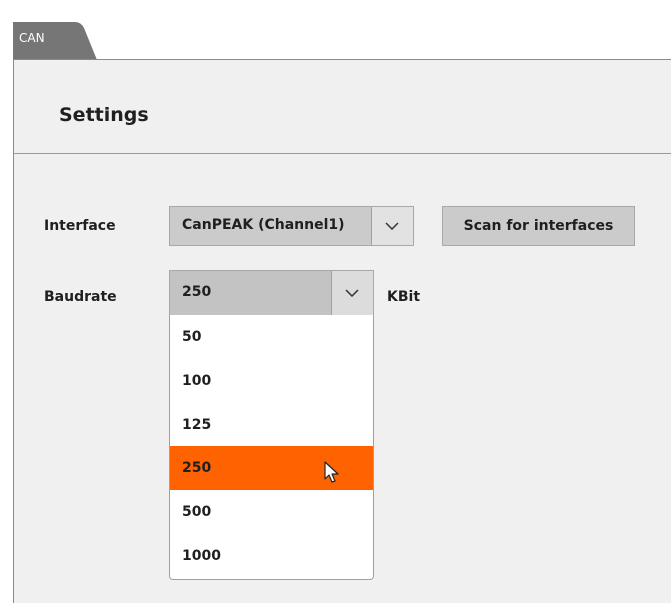  What do you see at coordinates (80, 297) in the screenshot?
I see `baudrate-label: Baudrate` at bounding box center [80, 297].